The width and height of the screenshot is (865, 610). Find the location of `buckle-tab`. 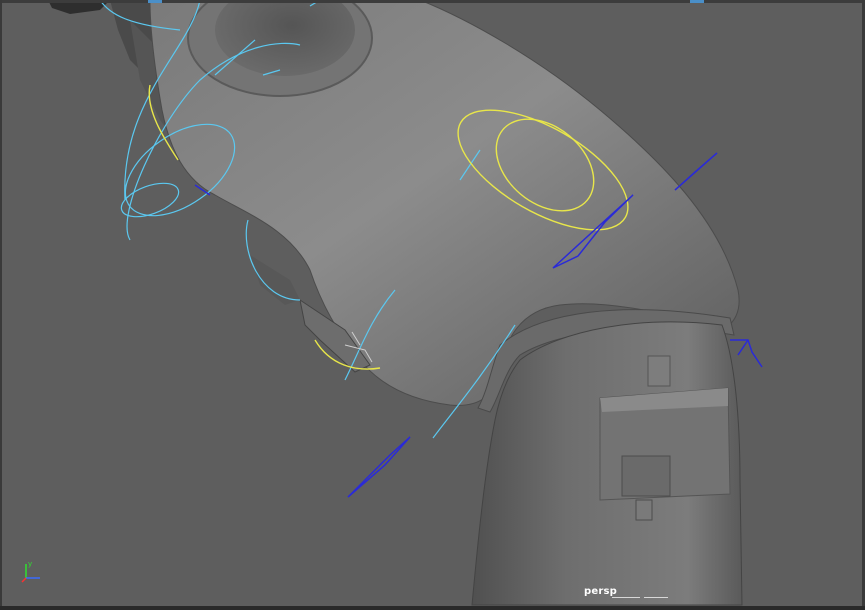

buckle-tab is located at coordinates (644, 510).